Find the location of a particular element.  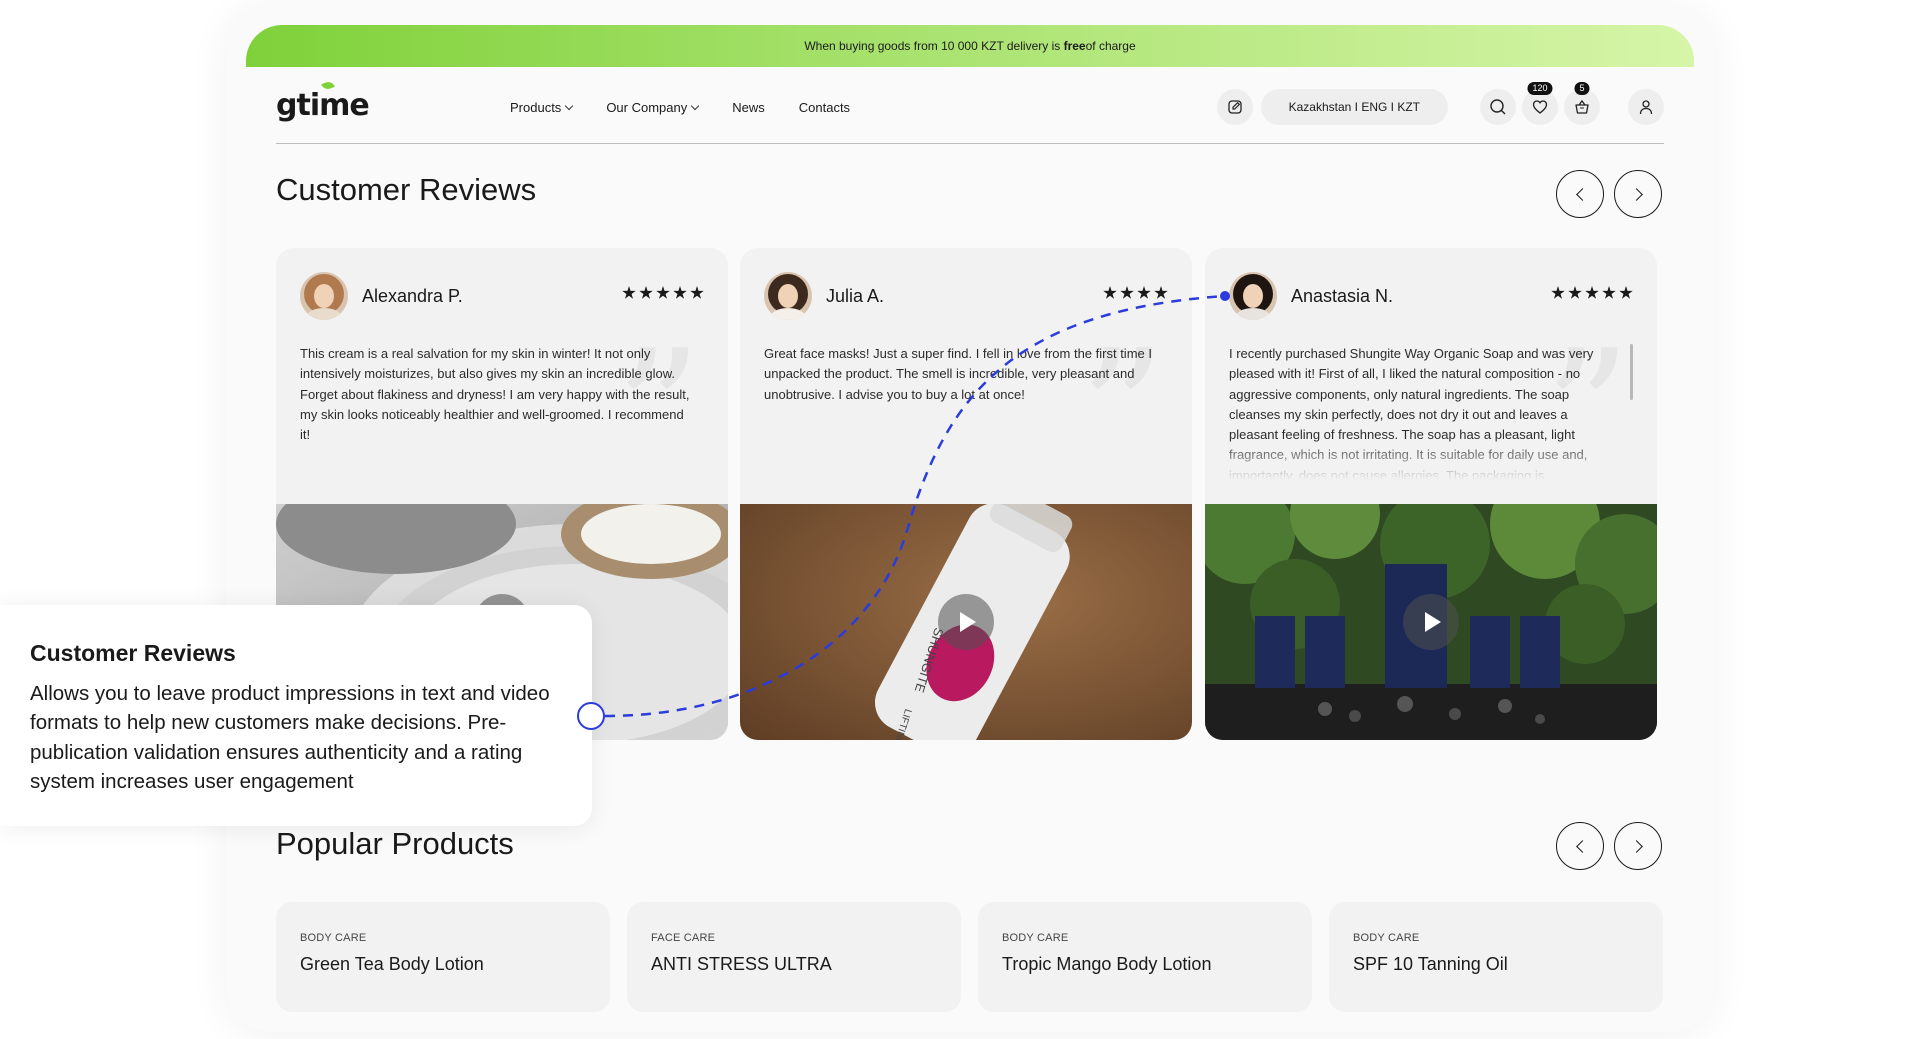

products-next-button is located at coordinates (1638, 846).